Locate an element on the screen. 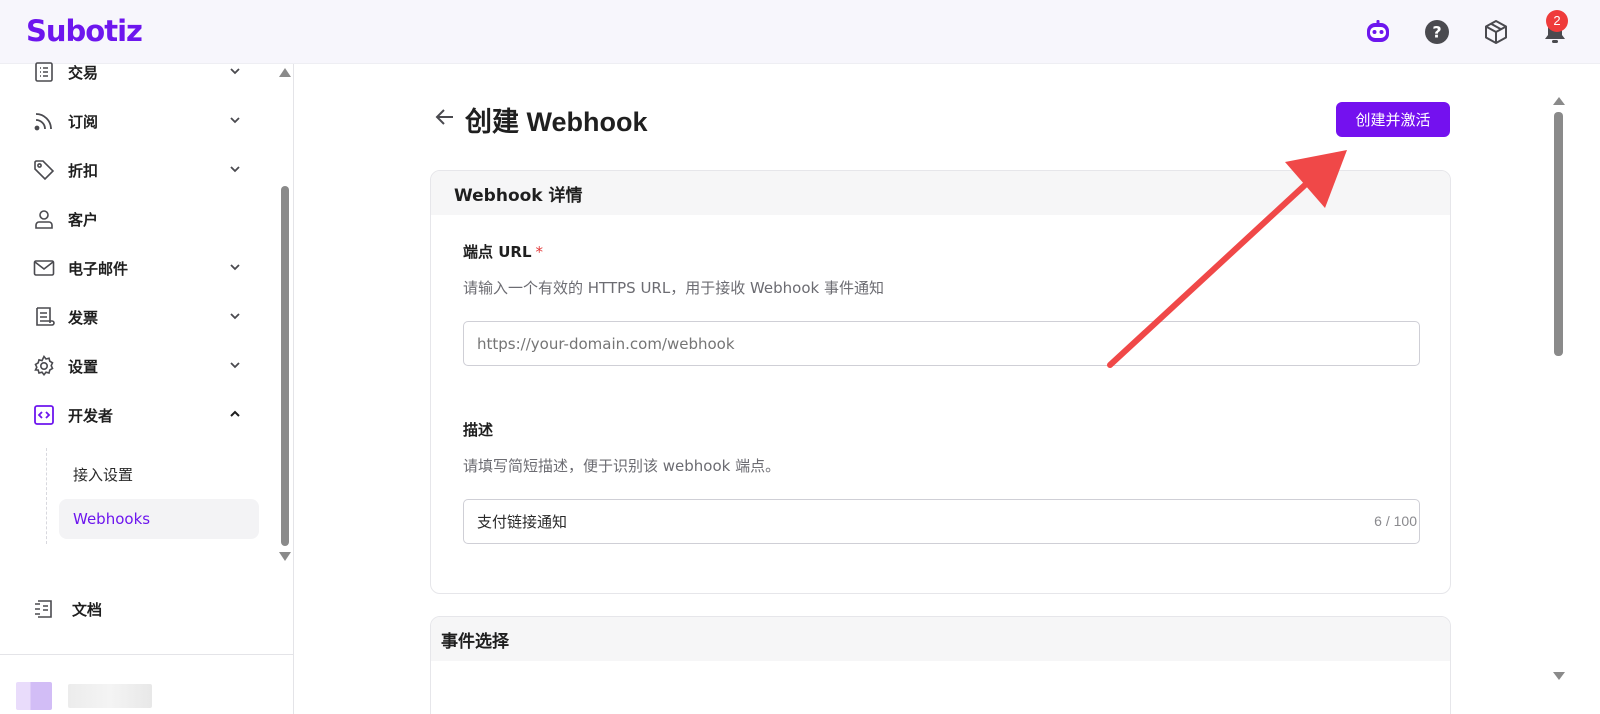 The height and width of the screenshot is (714, 1600). avatar is located at coordinates (34, 696).